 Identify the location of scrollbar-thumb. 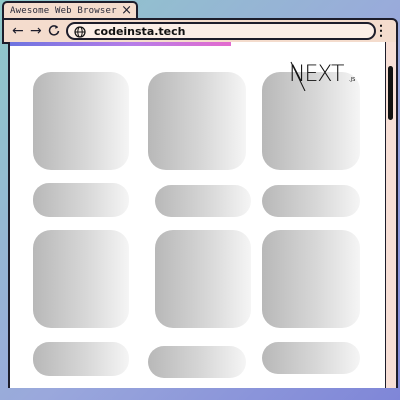
(390, 93).